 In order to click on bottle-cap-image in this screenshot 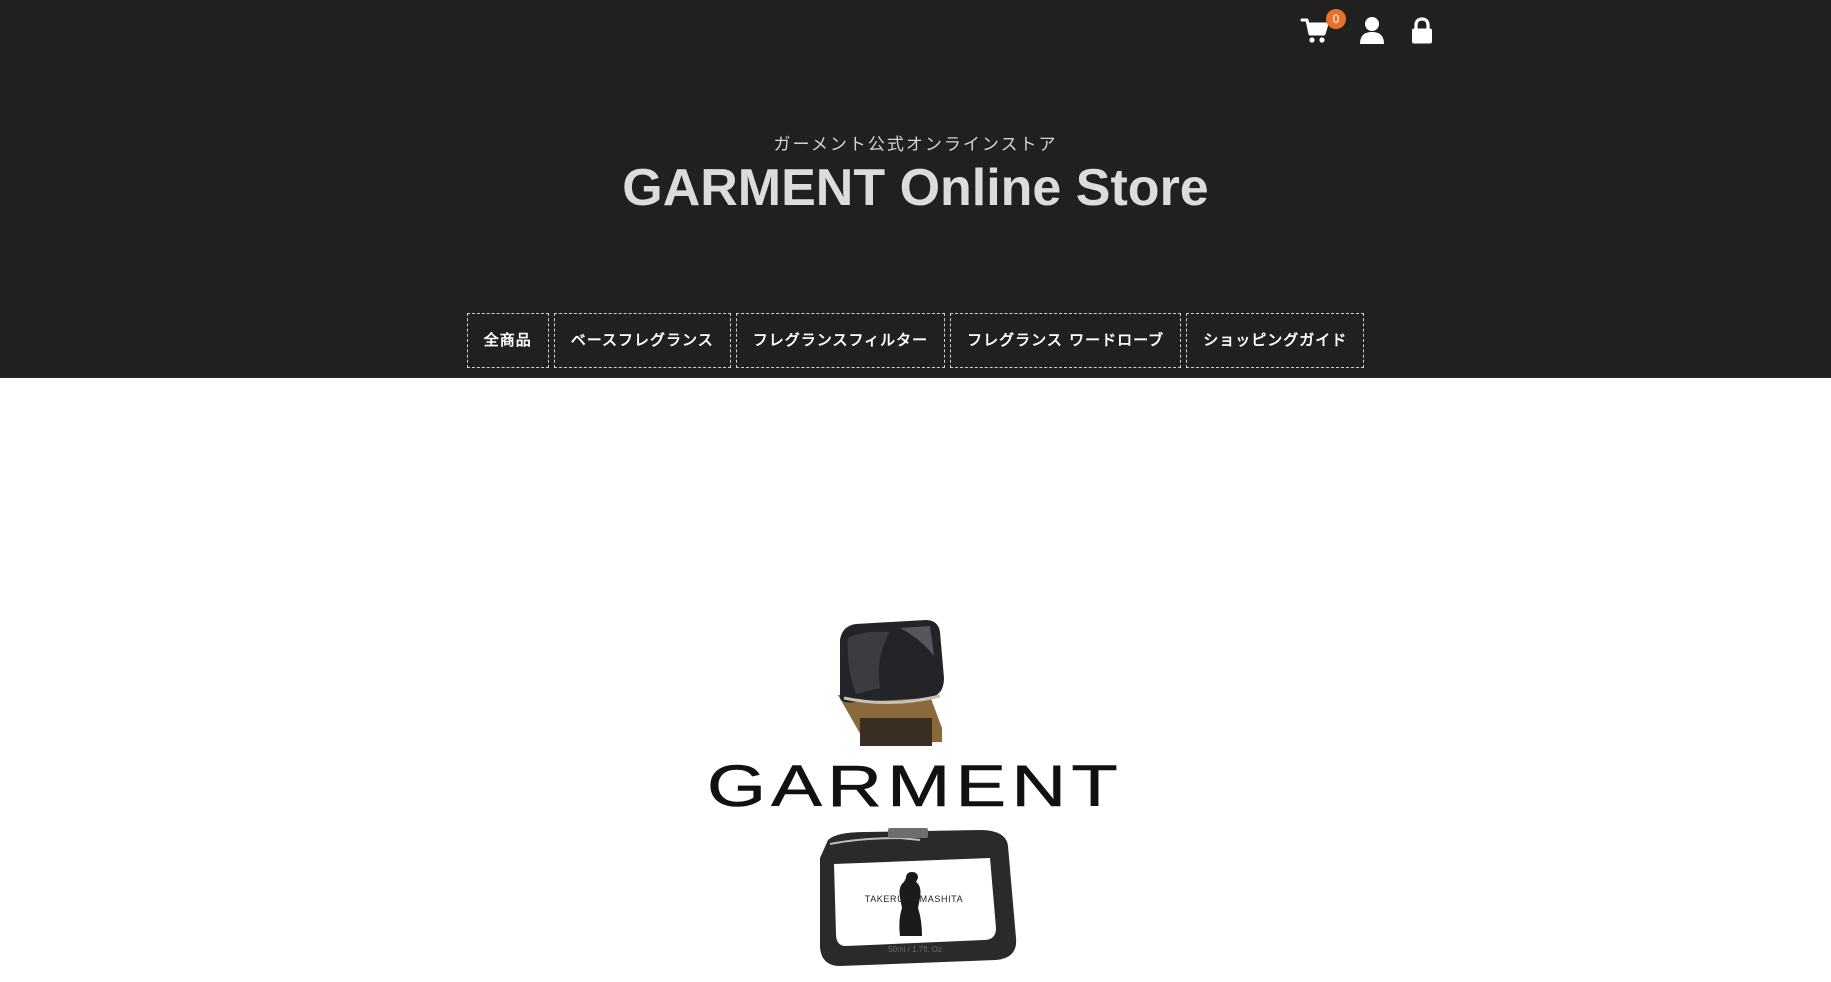, I will do `click(891, 683)`.